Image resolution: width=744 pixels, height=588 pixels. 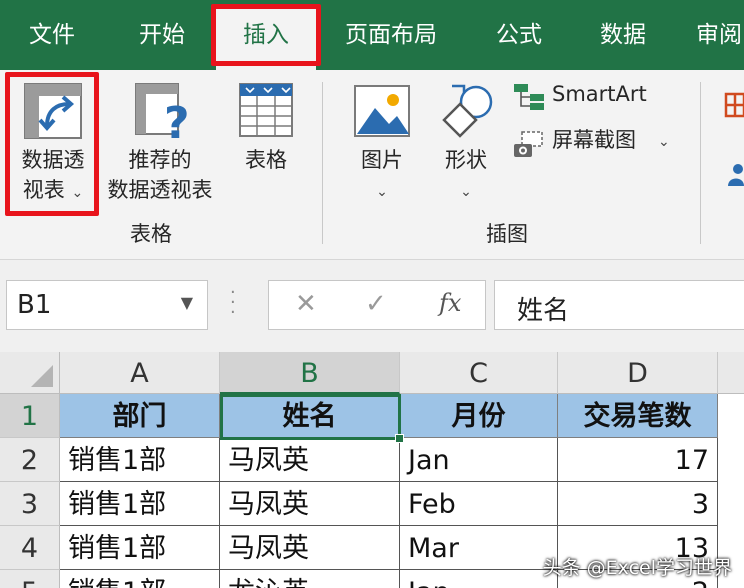 What do you see at coordinates (140, 373) in the screenshot?
I see `column-header-a: A` at bounding box center [140, 373].